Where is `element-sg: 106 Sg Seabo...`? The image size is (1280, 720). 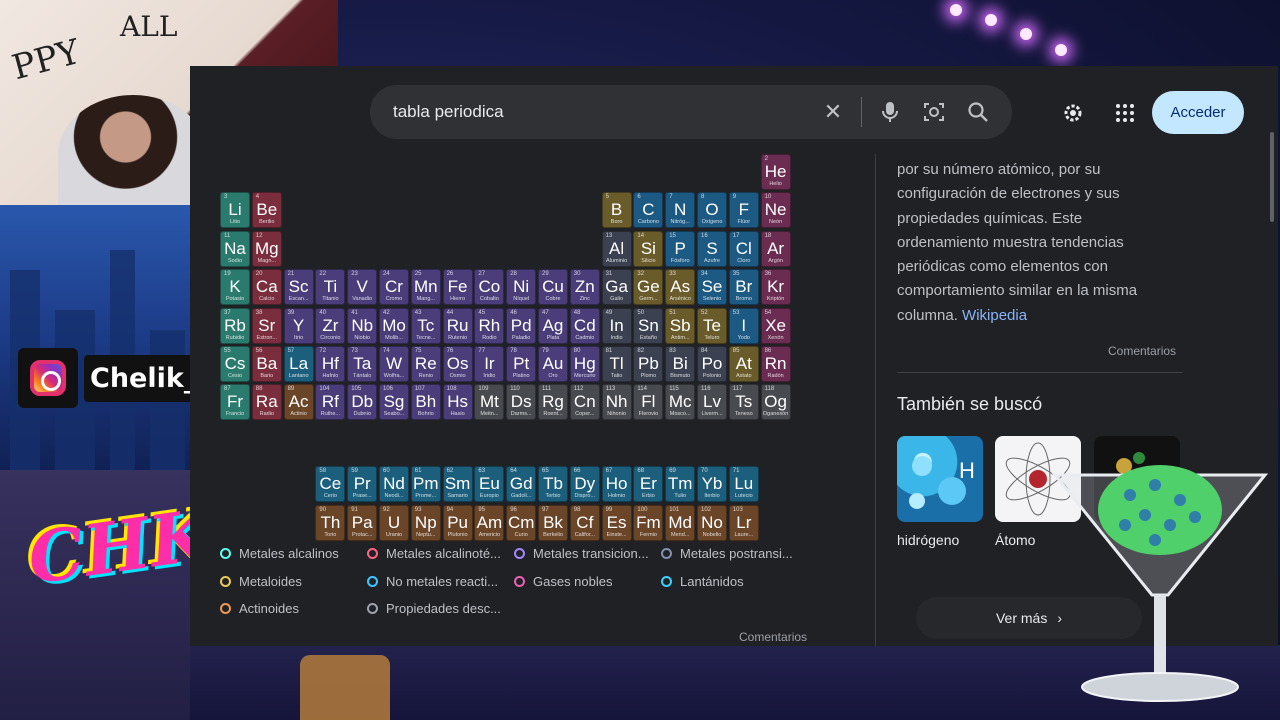
element-sg: 106 Sg Seabo... is located at coordinates (394, 402).